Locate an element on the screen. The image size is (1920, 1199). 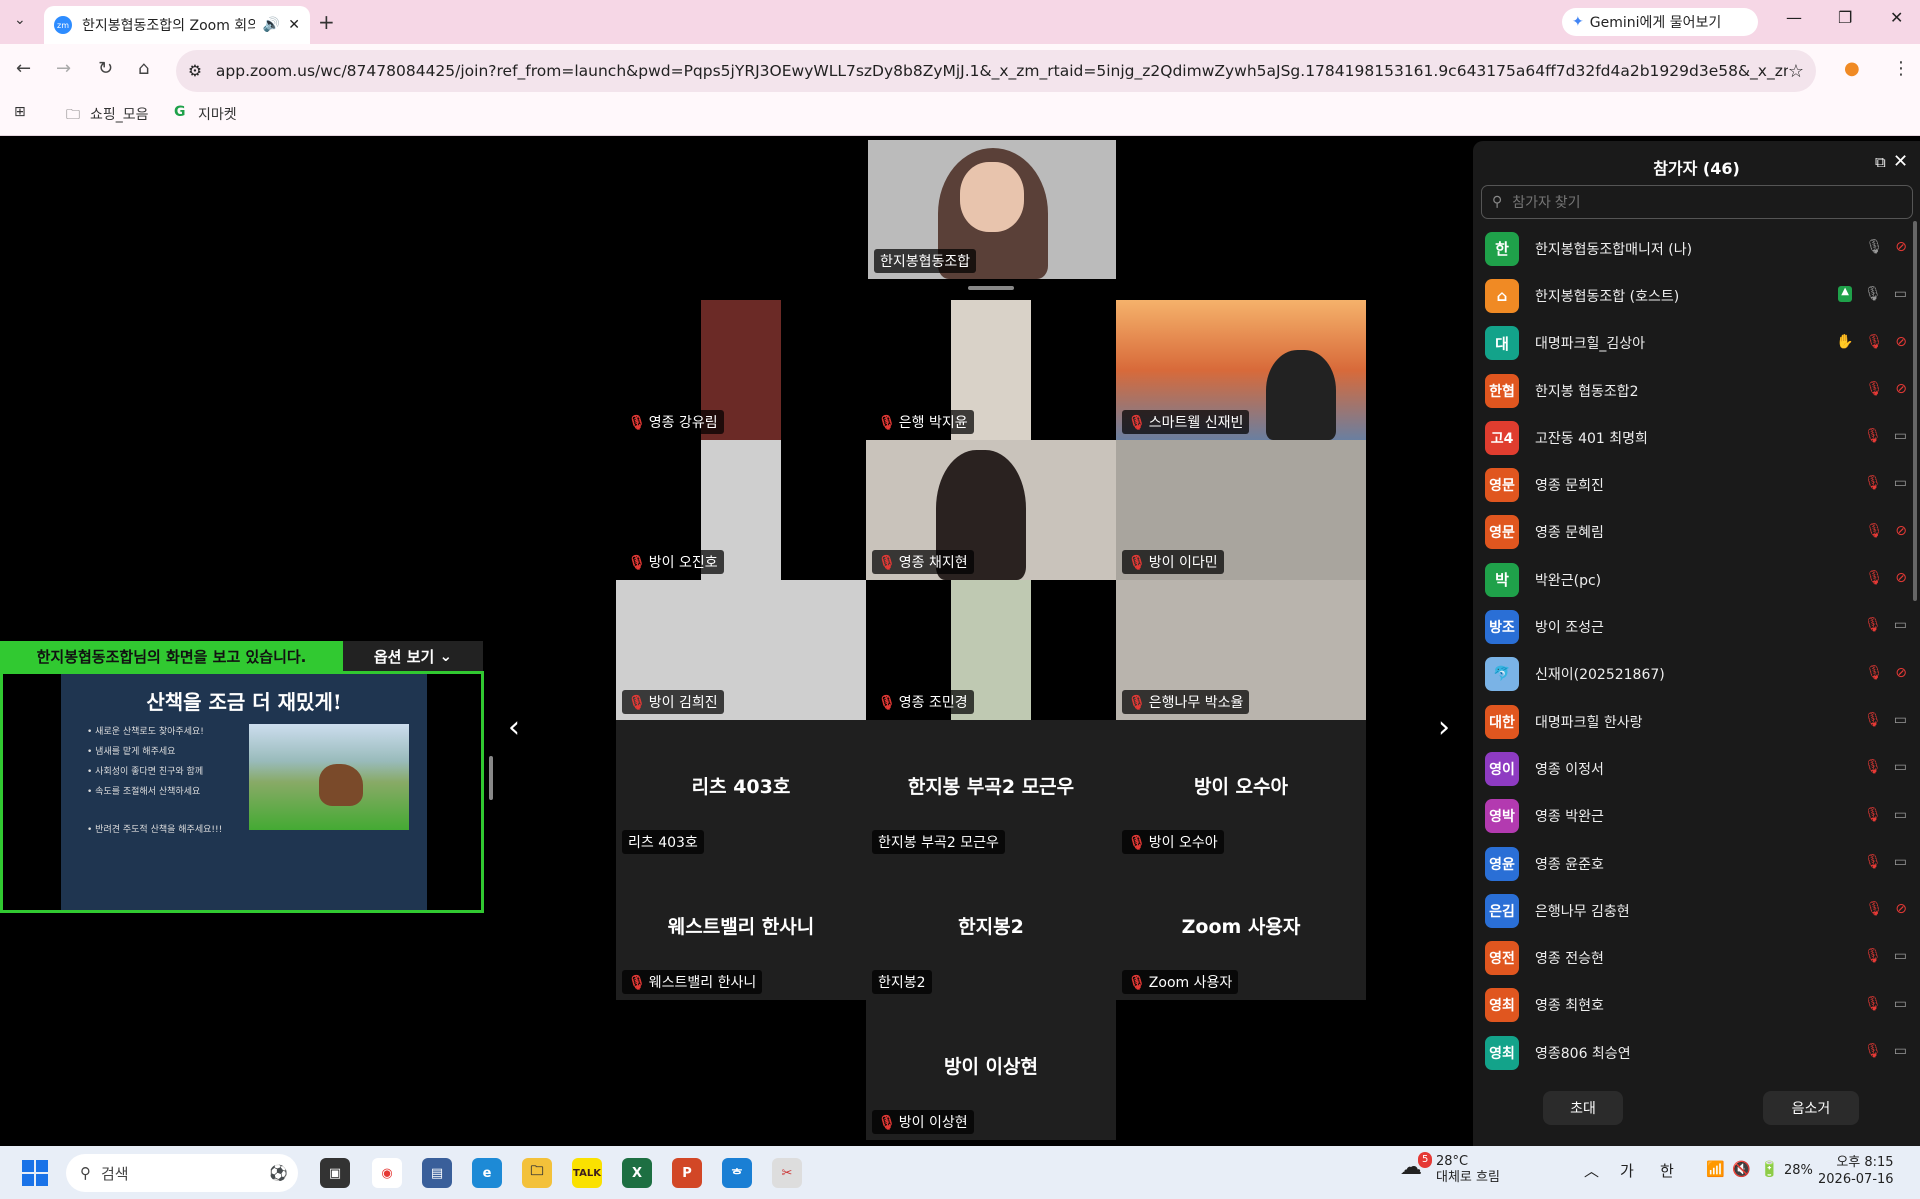
bookmark-star-icon: ☆ is located at coordinates (1796, 71).